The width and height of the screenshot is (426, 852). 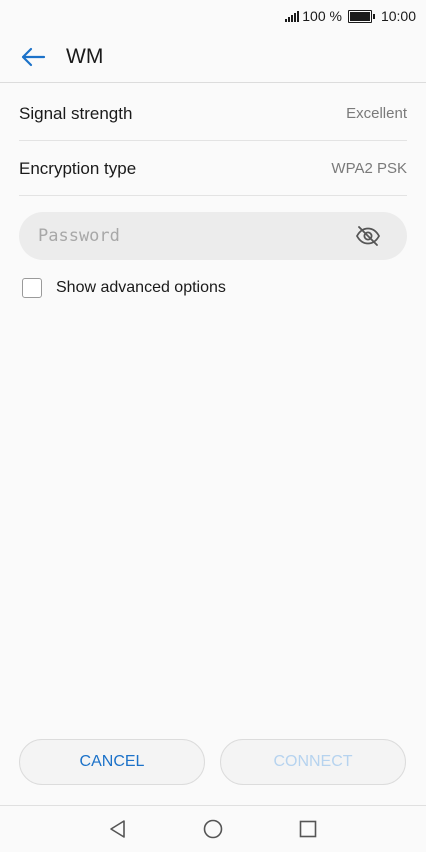 I want to click on password-input, so click(x=186, y=236).